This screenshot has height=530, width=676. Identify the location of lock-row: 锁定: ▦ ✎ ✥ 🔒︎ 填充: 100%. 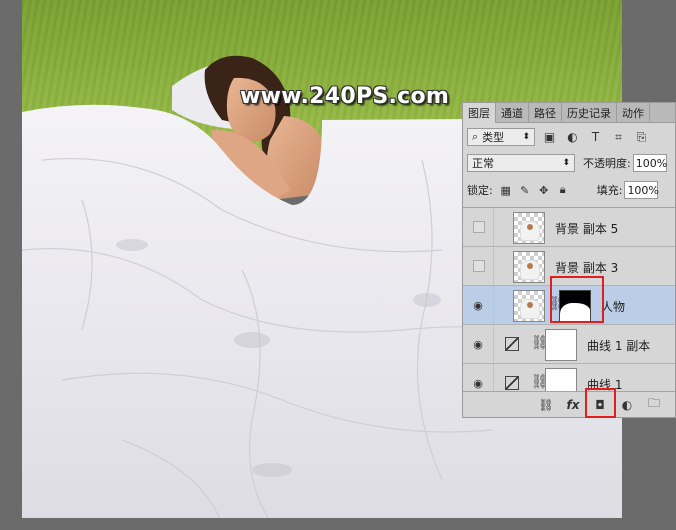
(569, 190).